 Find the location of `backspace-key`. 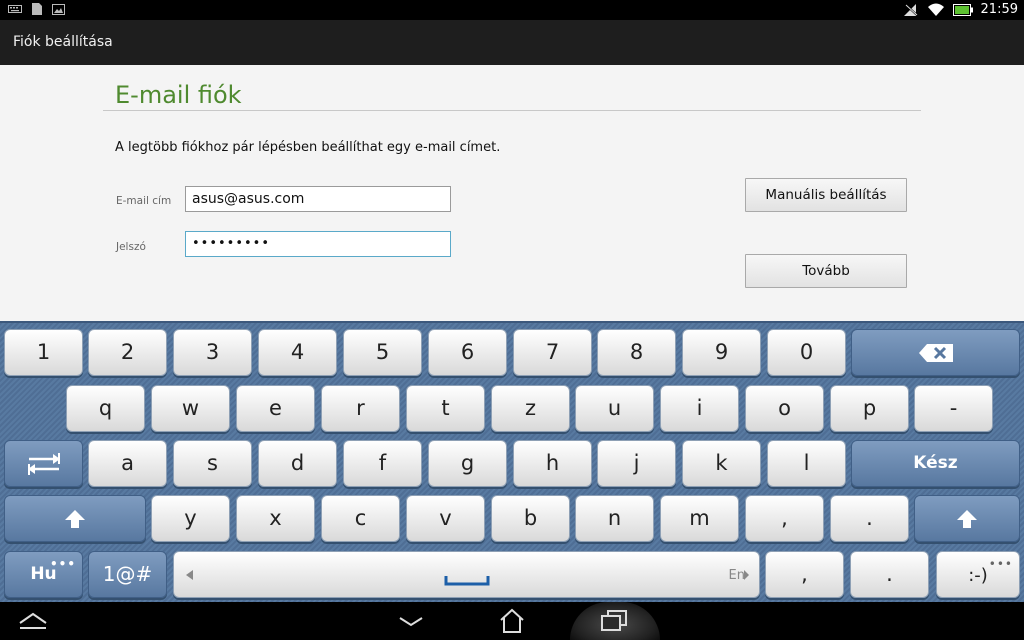

backspace-key is located at coordinates (935, 352).